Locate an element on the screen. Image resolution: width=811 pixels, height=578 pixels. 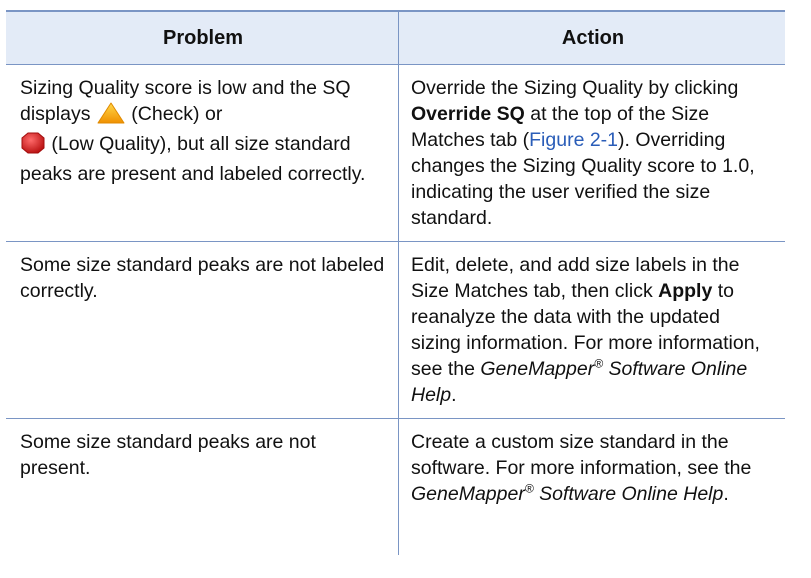
stop-octagon-icon is located at coordinates (33, 146).